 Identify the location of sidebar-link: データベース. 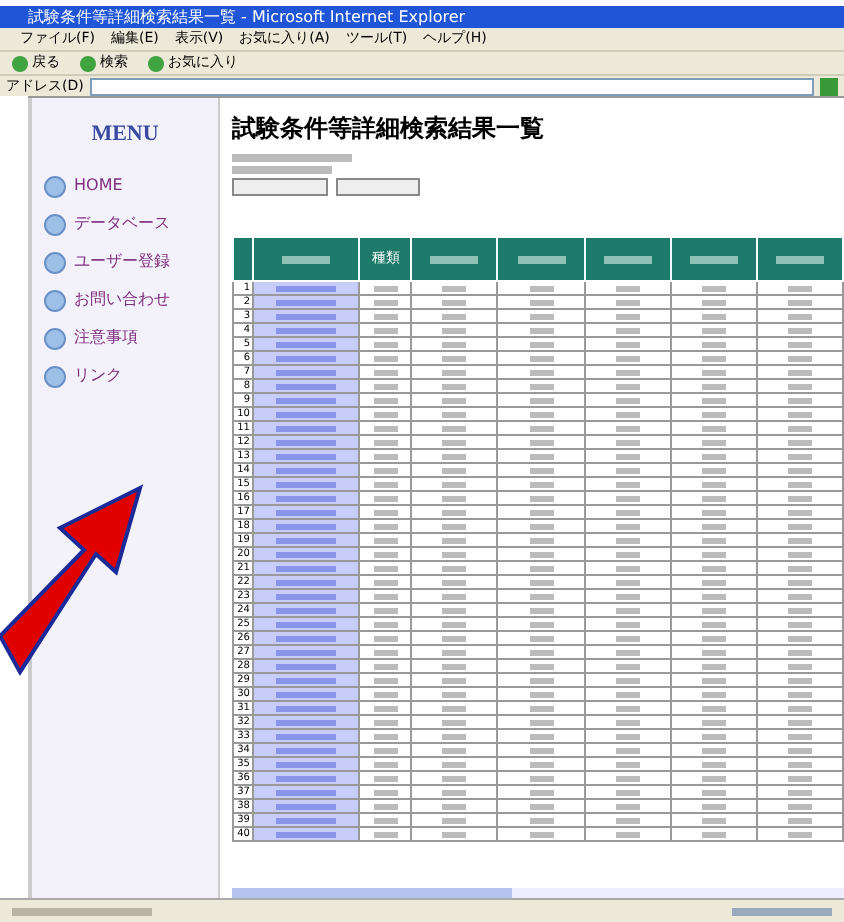
(125, 224).